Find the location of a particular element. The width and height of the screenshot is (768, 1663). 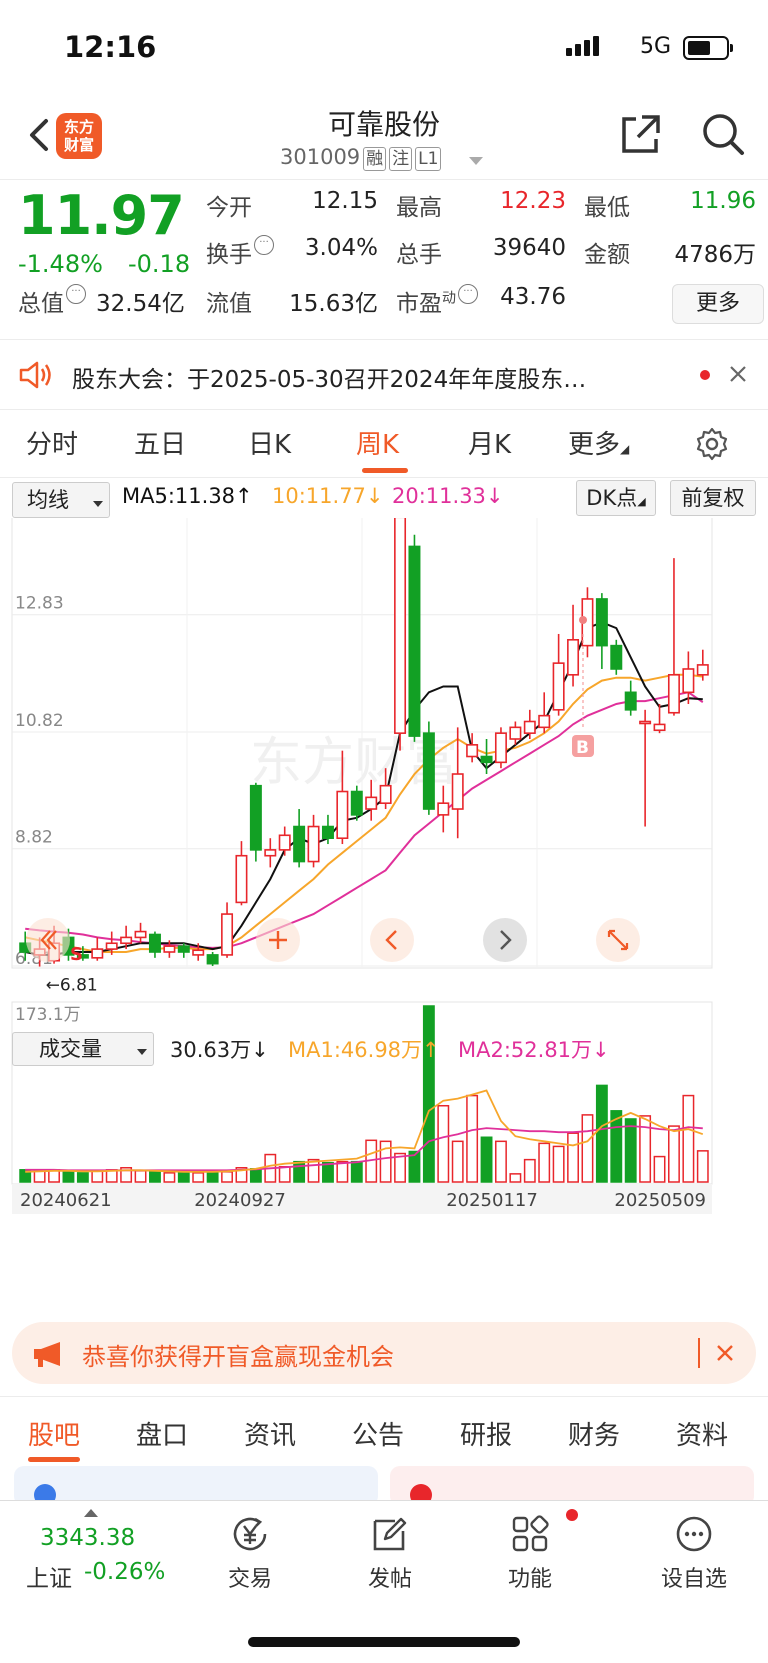

search-icon is located at coordinates (723, 134).